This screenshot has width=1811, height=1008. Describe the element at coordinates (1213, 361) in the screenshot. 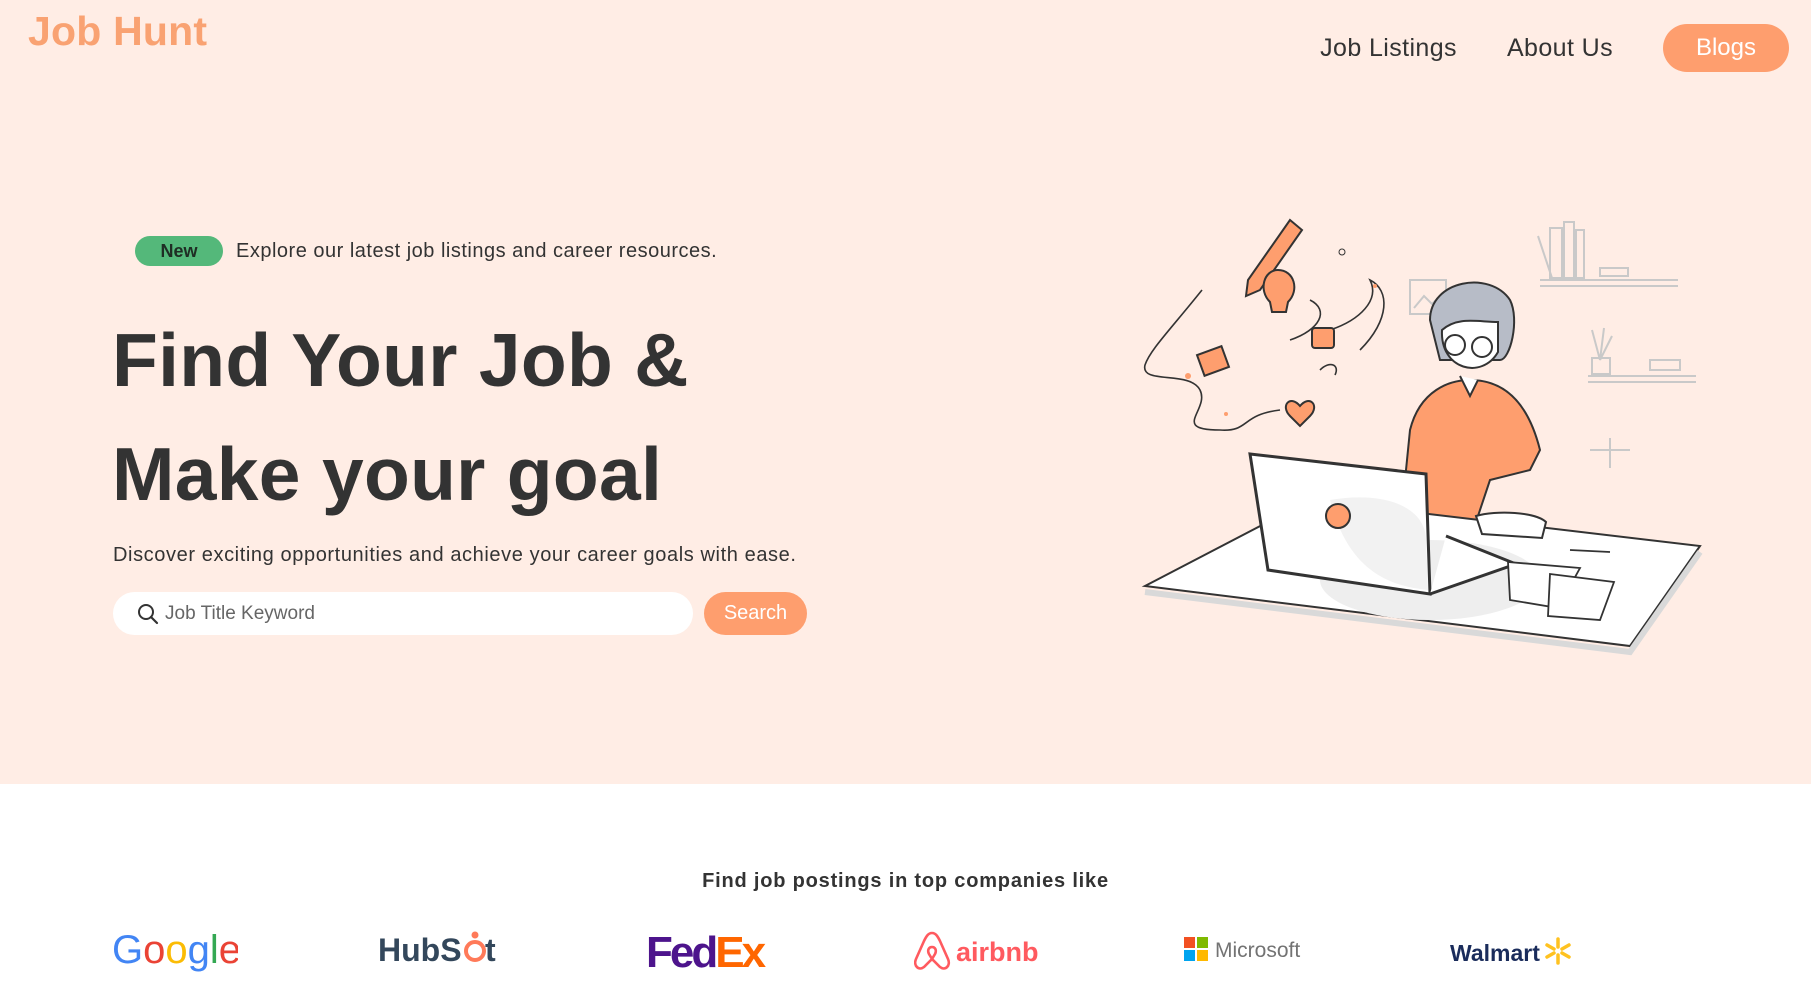

I see `note-icon` at that location.